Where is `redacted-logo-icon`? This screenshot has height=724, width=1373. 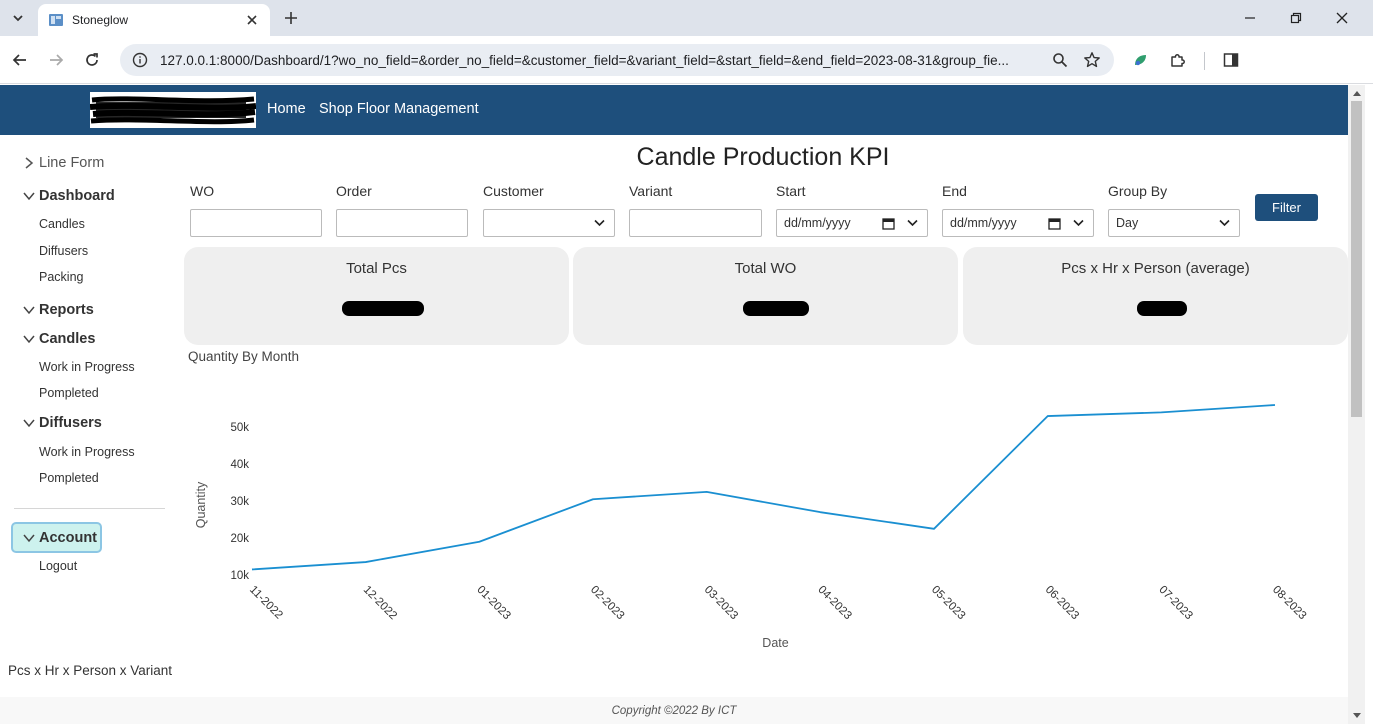
redacted-logo-icon is located at coordinates (173, 110).